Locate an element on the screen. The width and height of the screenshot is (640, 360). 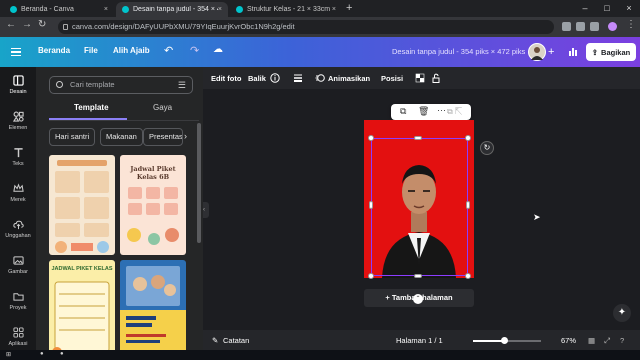
profile-icon is located at coordinates (612, 26).